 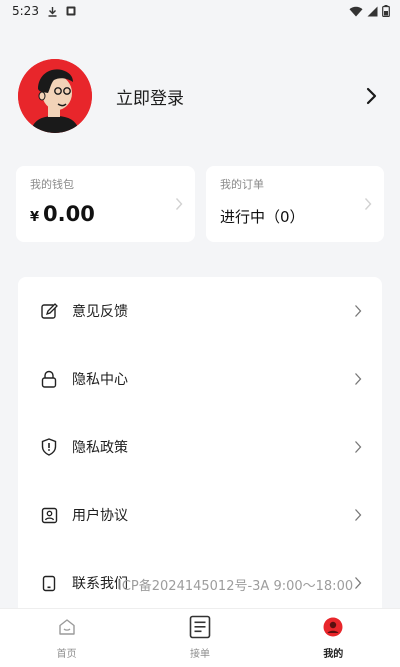 I want to click on wallet-balance: ¥0.00, so click(x=105, y=214).